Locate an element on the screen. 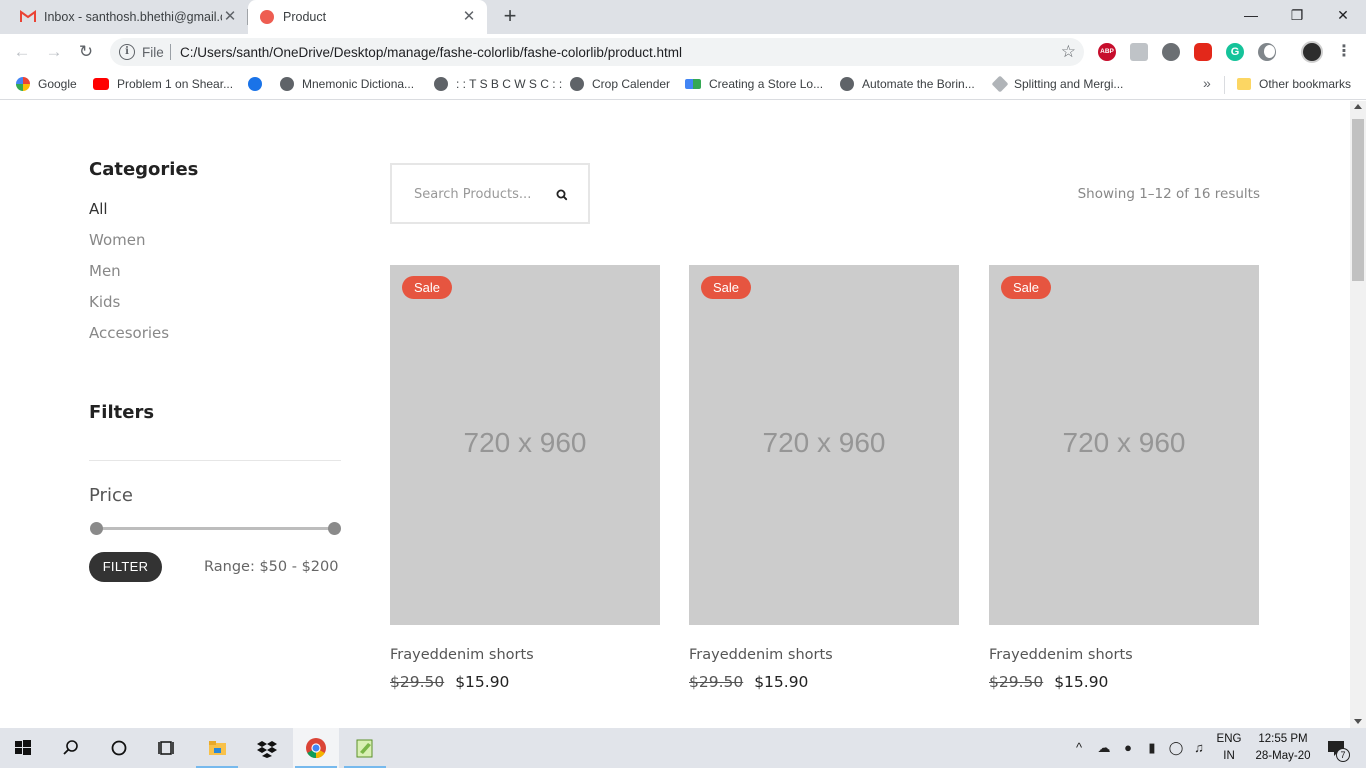 The height and width of the screenshot is (768, 1366). minimize-button: — is located at coordinates (1251, 15).